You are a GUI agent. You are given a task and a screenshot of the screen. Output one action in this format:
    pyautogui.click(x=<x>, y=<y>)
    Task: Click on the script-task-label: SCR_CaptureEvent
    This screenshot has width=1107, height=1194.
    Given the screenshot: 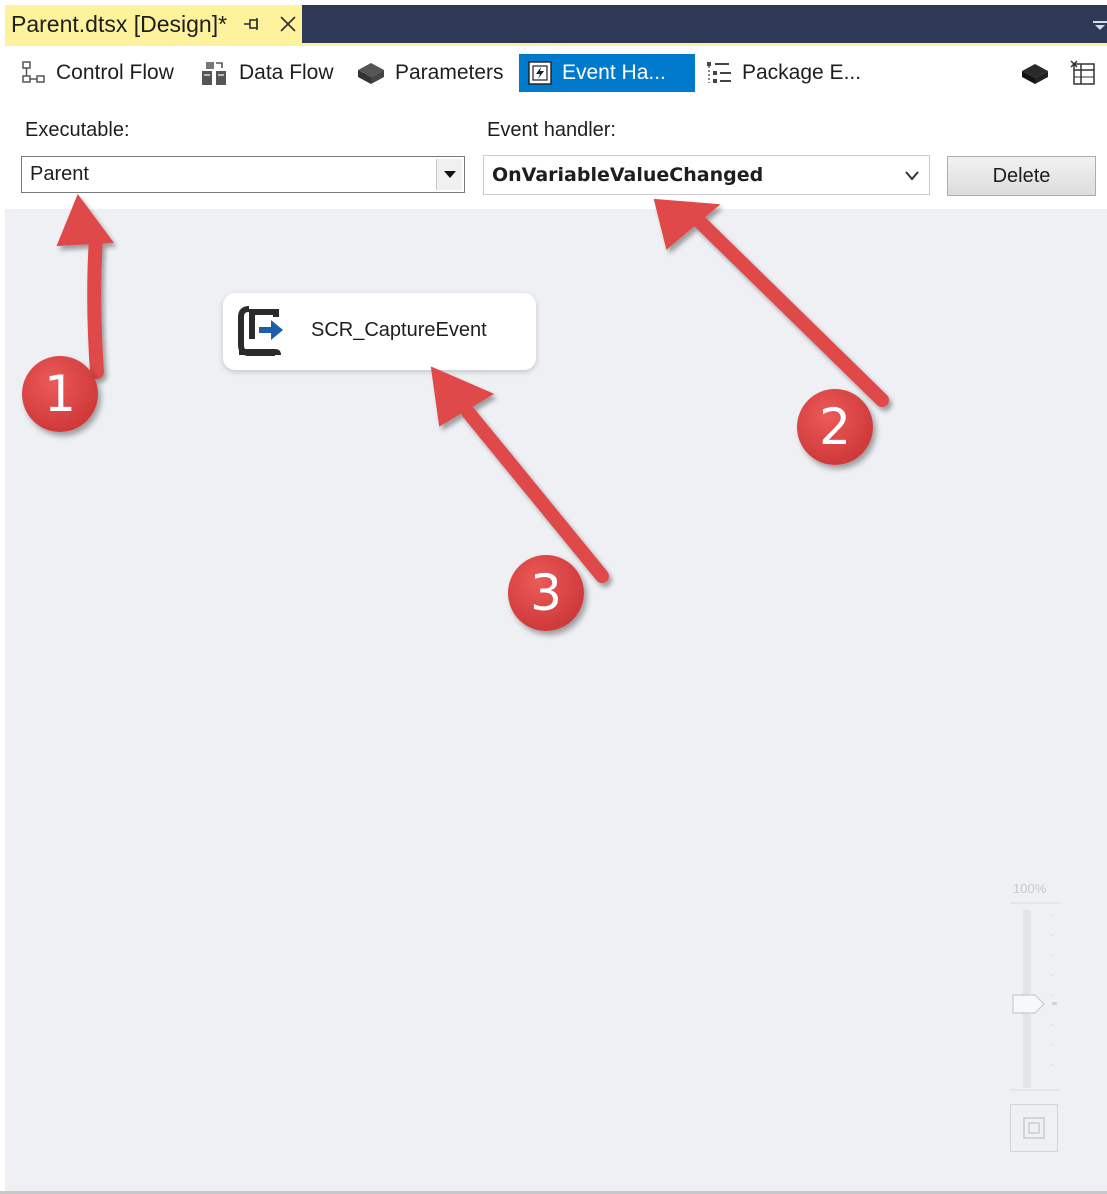 What is the action you would take?
    pyautogui.click(x=399, y=330)
    